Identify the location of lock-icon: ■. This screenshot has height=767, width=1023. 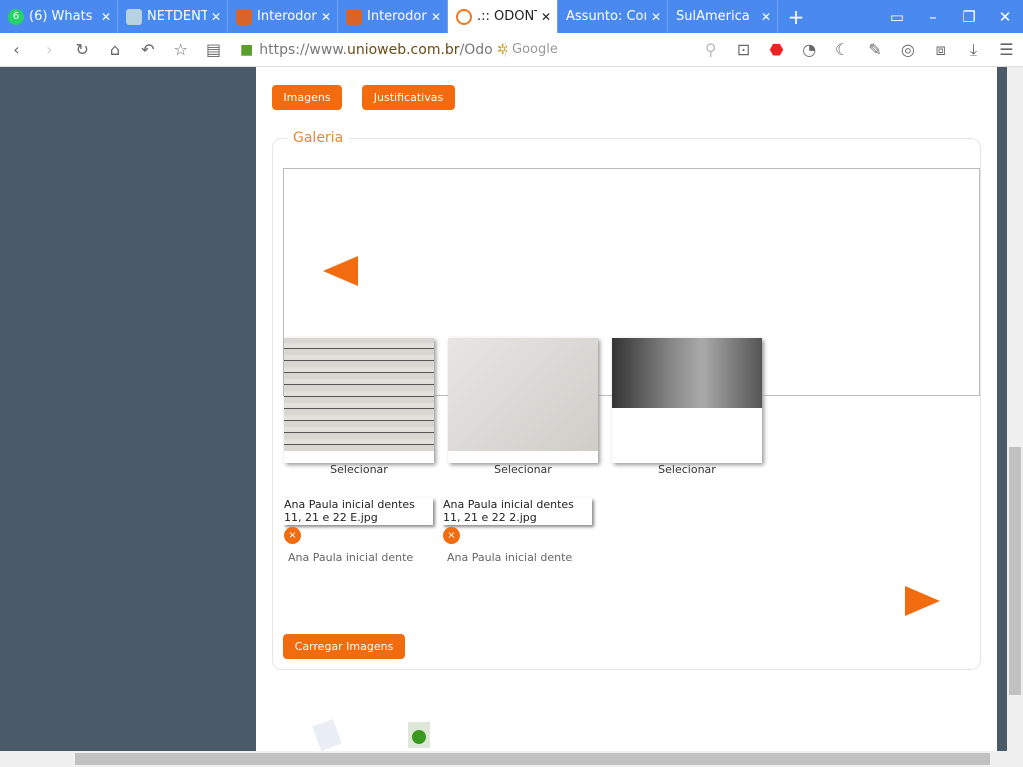
(247, 49).